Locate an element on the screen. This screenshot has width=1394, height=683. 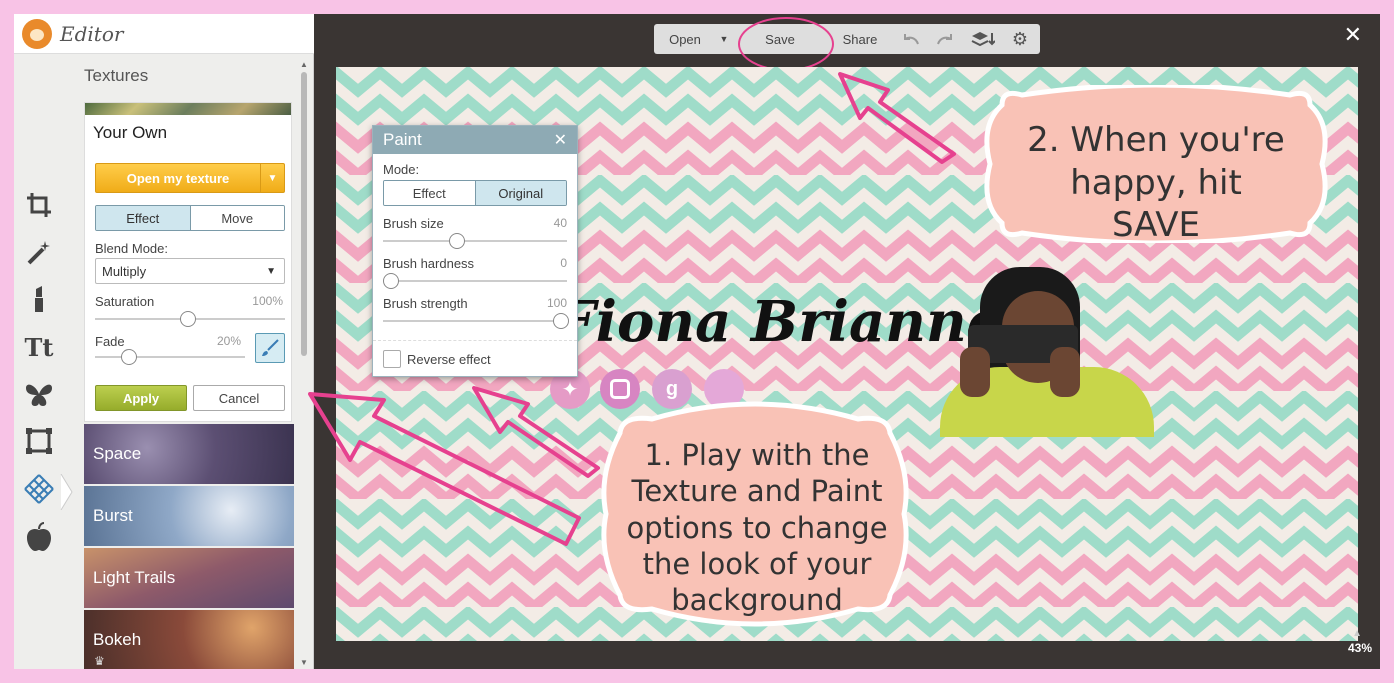
arrow-to-texture-panel is located at coordinates (444, 469).